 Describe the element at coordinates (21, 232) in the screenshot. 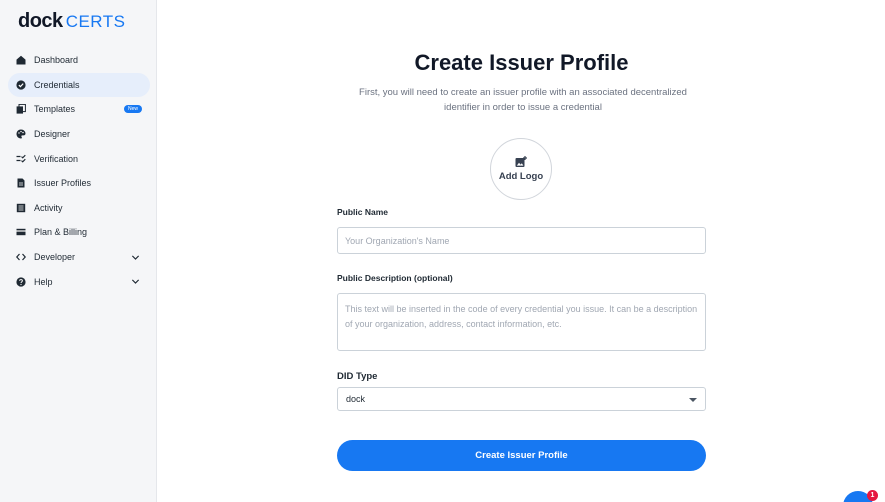

I see `credit-card-icon` at that location.